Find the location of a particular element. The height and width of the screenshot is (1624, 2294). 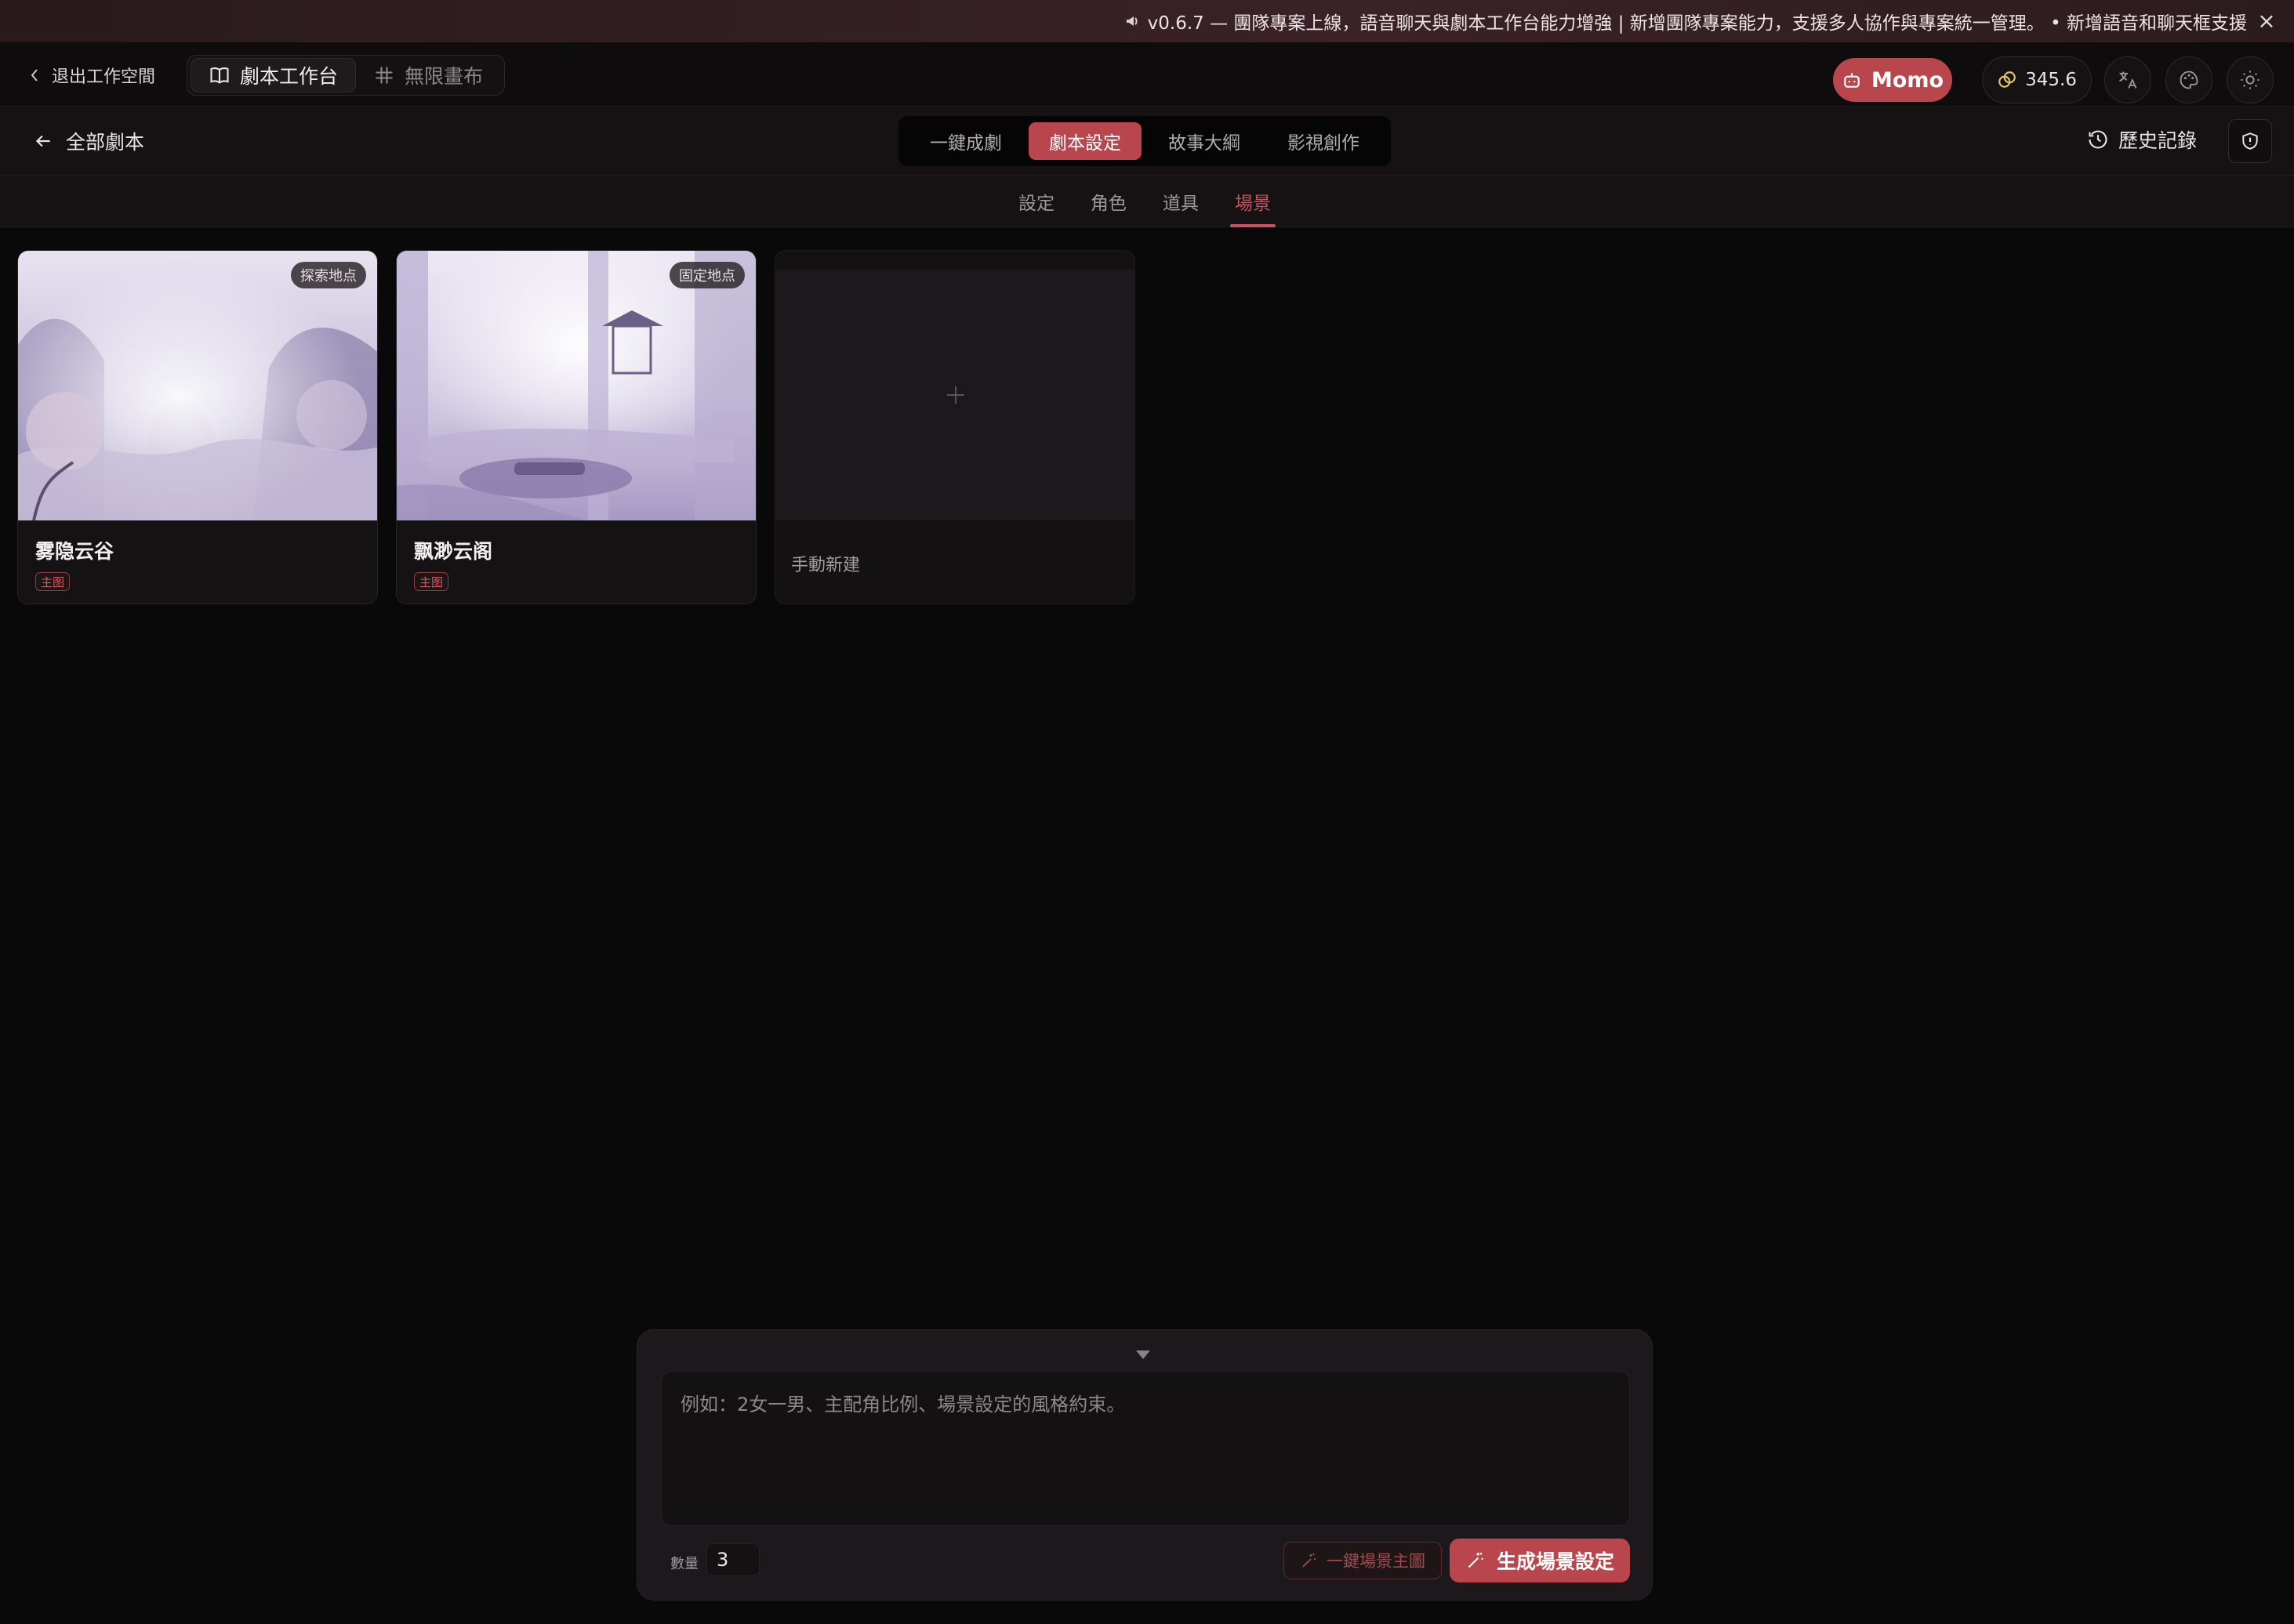

history-icon is located at coordinates (2098, 140).